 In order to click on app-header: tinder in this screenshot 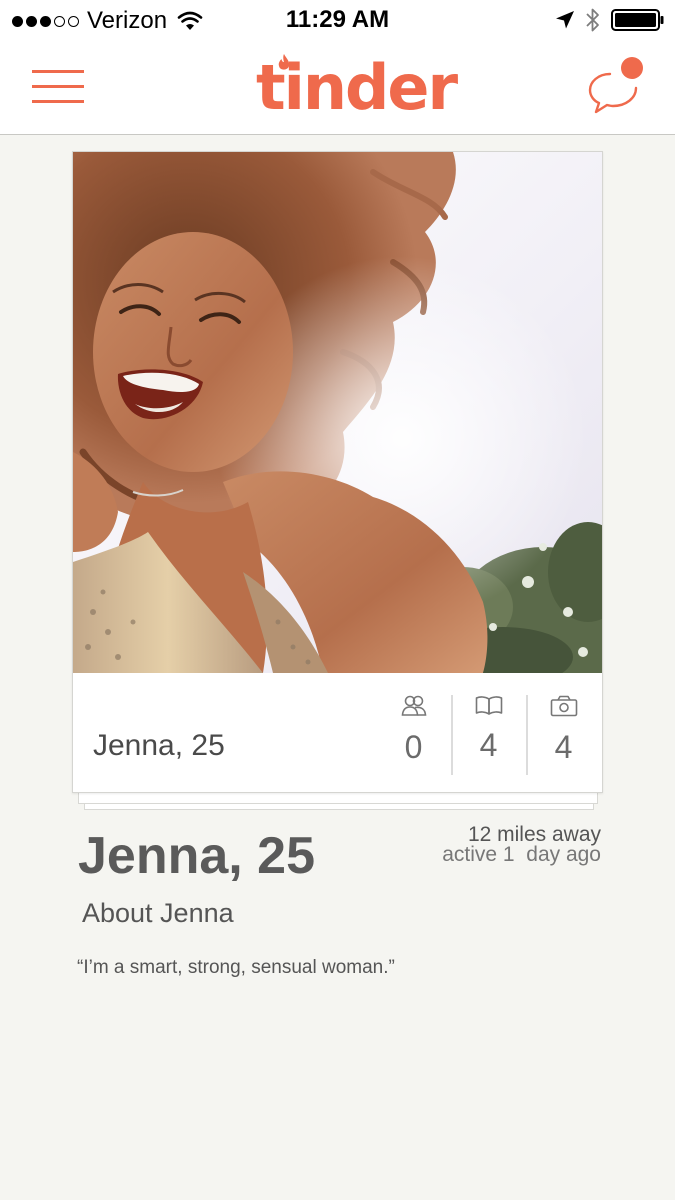, I will do `click(337, 87)`.